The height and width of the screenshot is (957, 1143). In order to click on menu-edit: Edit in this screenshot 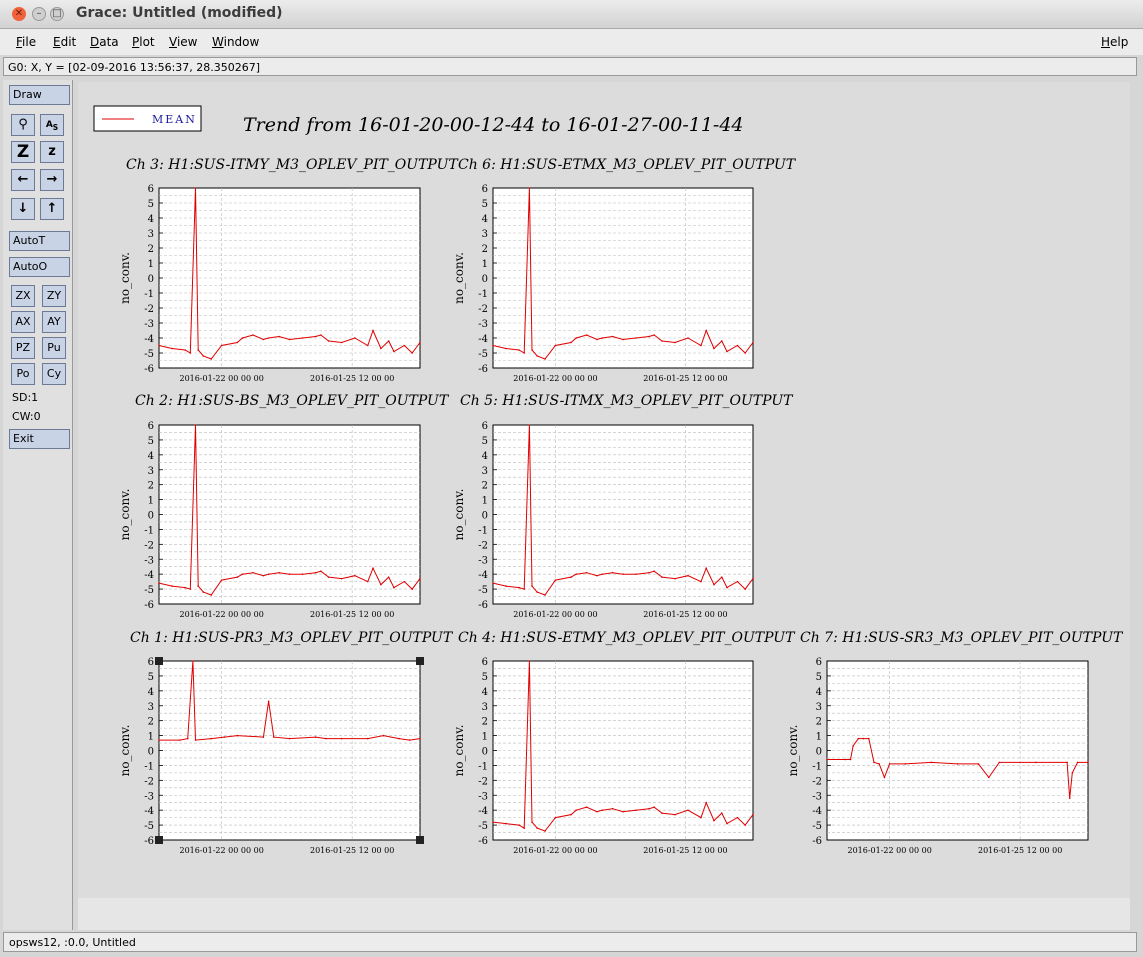, I will do `click(64, 42)`.